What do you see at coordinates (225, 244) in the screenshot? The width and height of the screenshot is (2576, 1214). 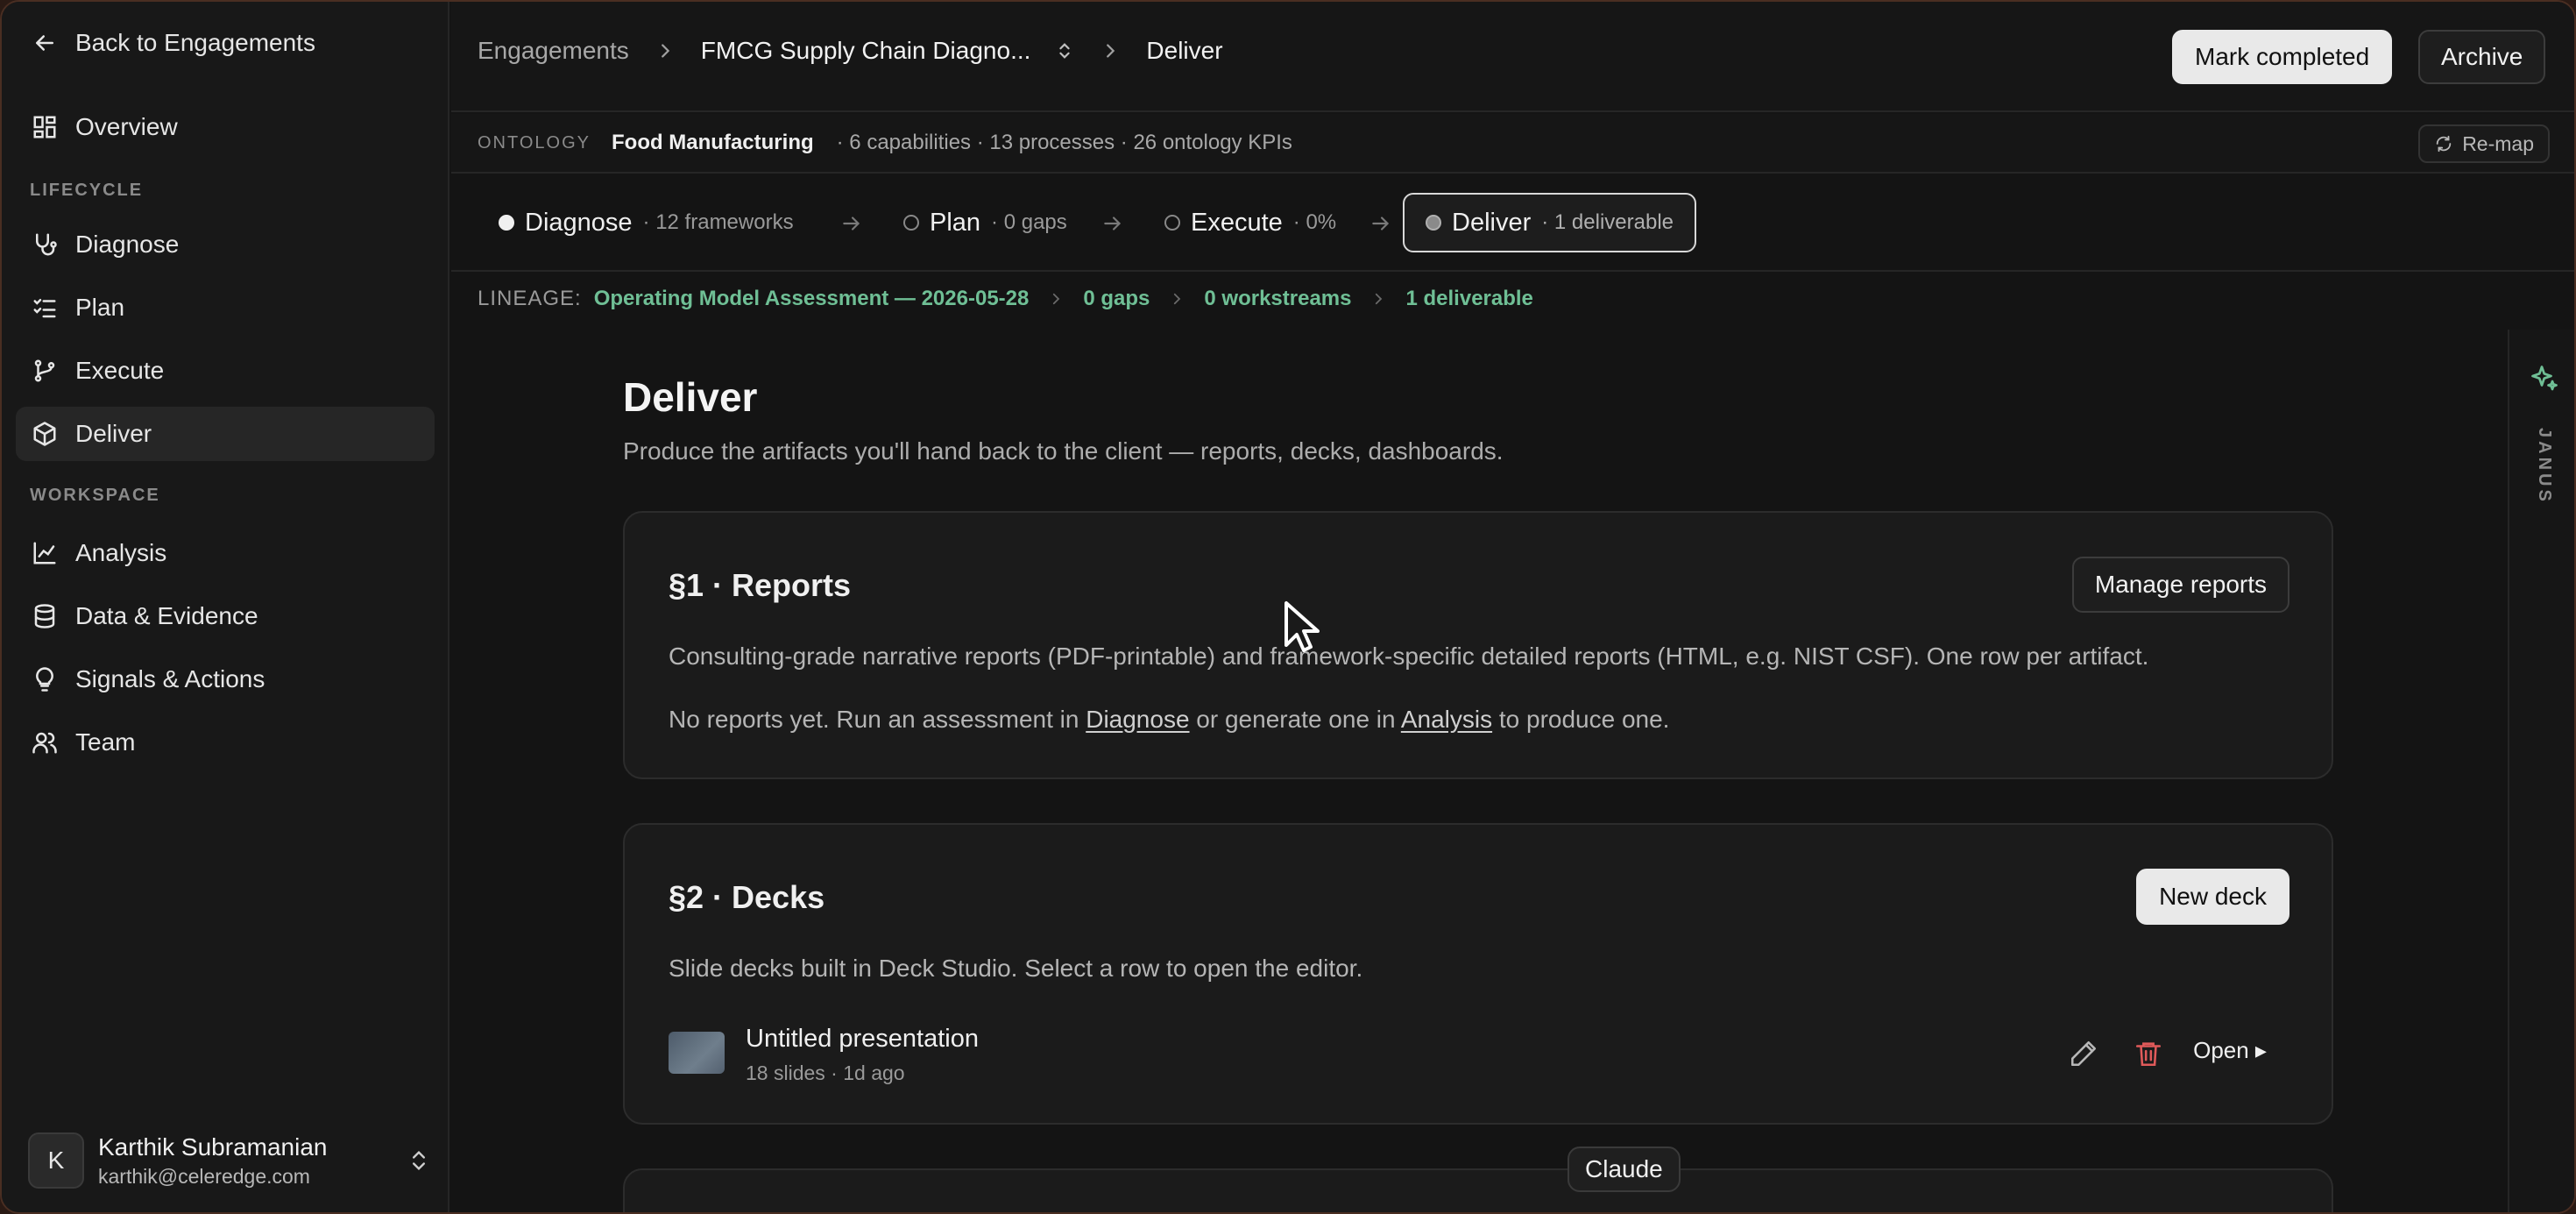 I see `sidebar-item-diagnose: Diagnose` at bounding box center [225, 244].